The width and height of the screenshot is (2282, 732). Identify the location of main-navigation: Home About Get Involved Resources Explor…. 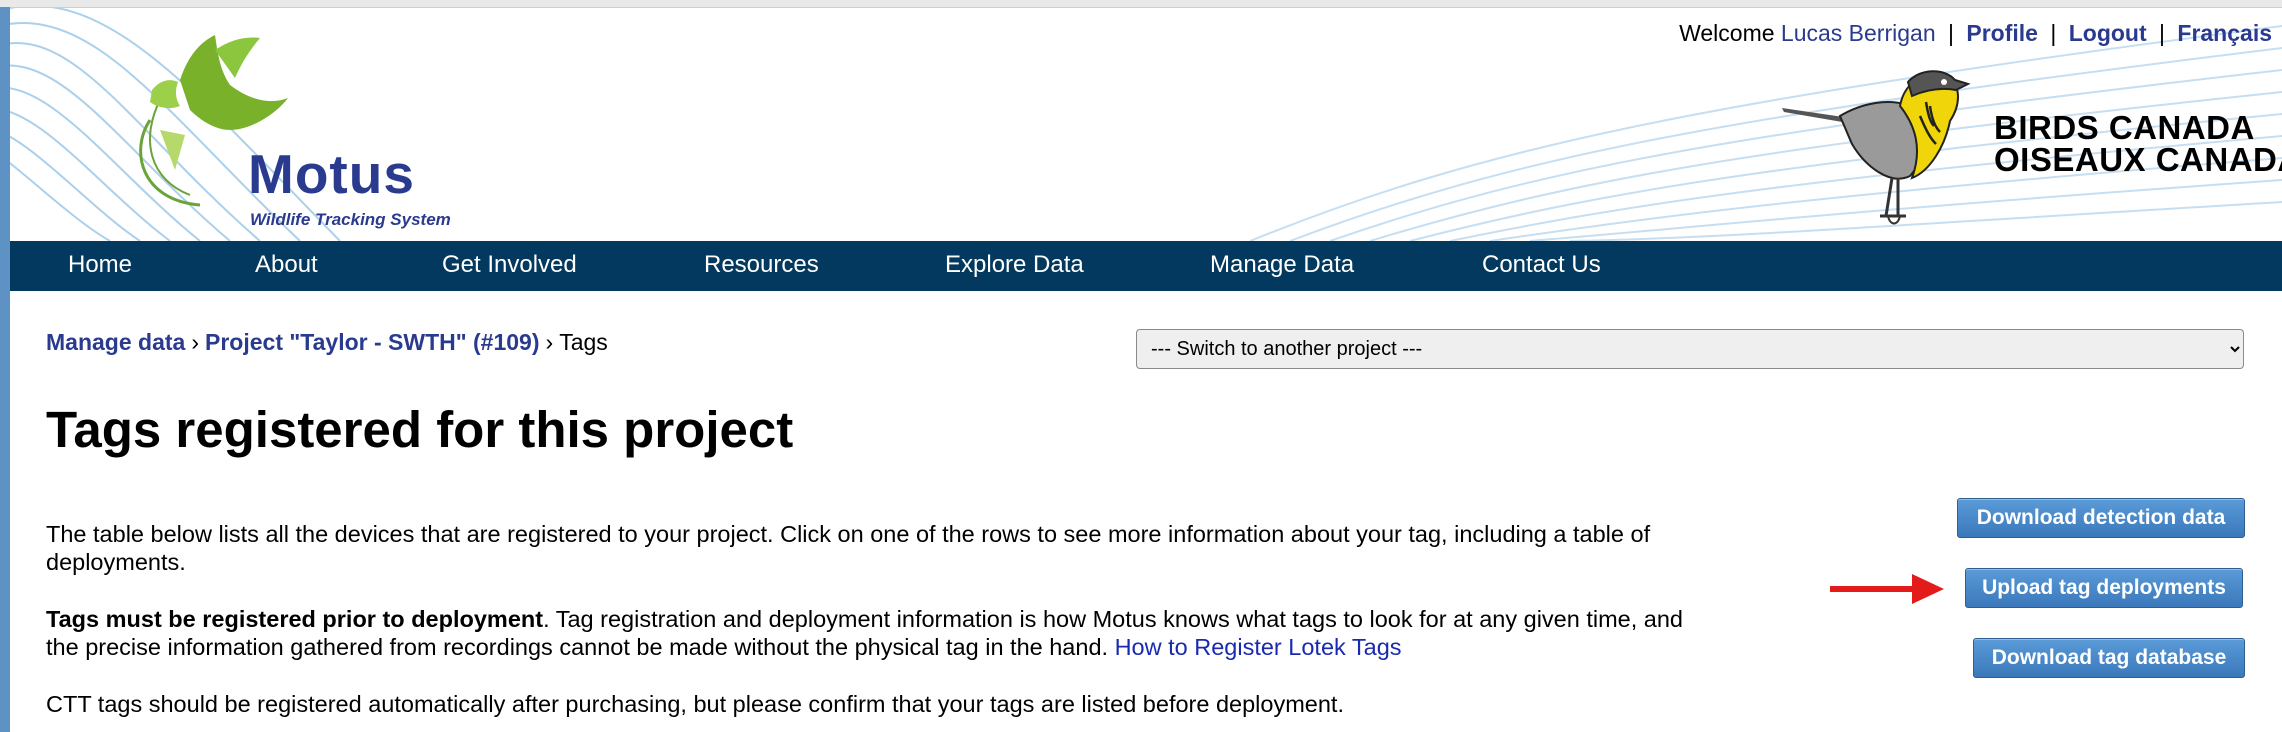
(1146, 266).